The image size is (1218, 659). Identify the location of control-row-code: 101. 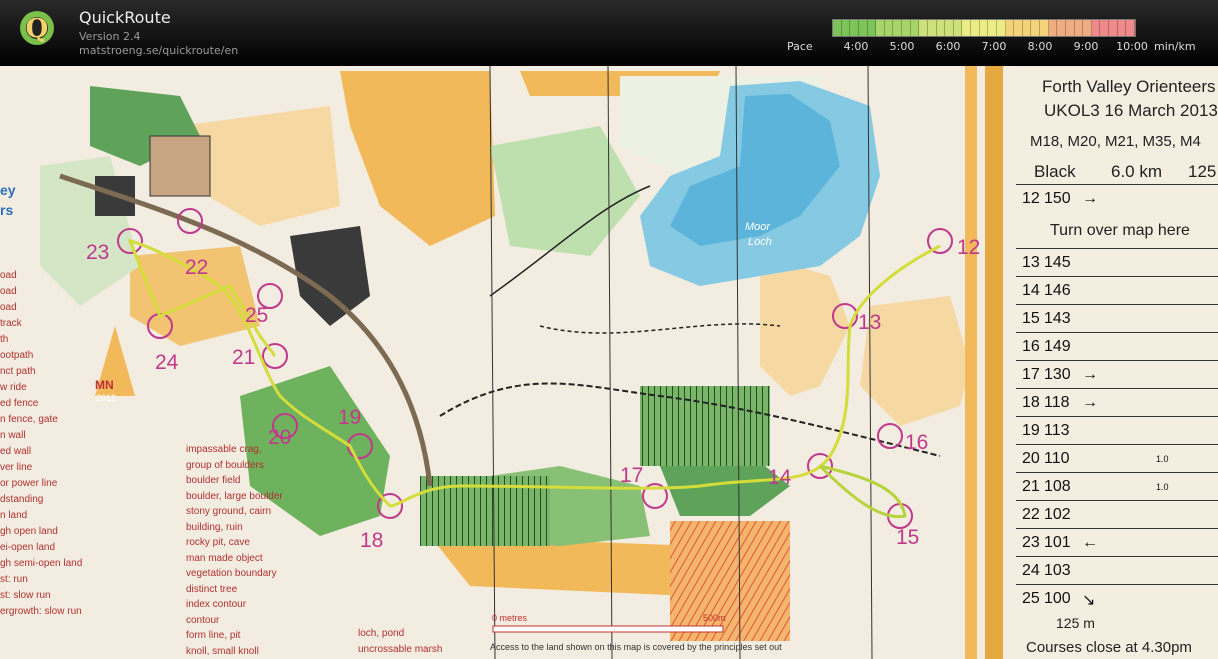
(1057, 542).